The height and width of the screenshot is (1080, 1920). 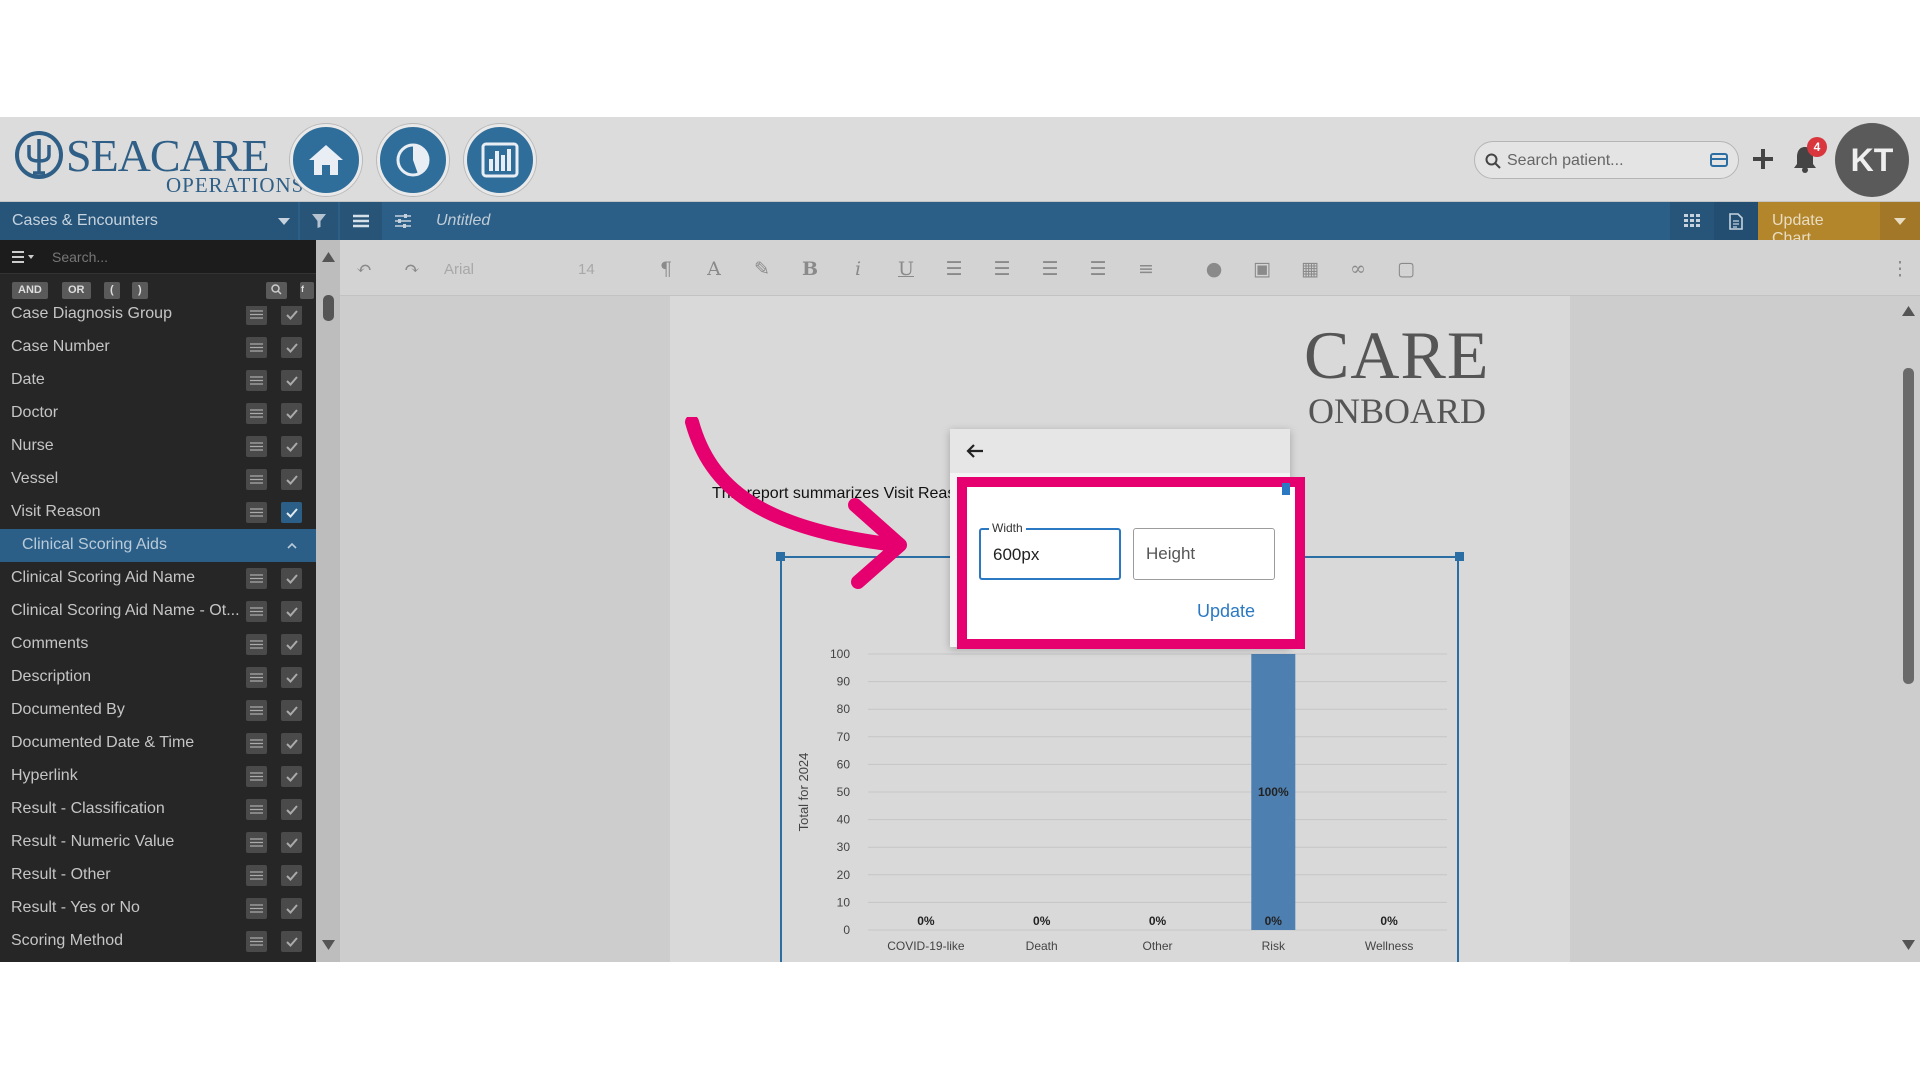 What do you see at coordinates (158, 578) in the screenshot?
I see `list-item: Clinical Scoring Aid Name` at bounding box center [158, 578].